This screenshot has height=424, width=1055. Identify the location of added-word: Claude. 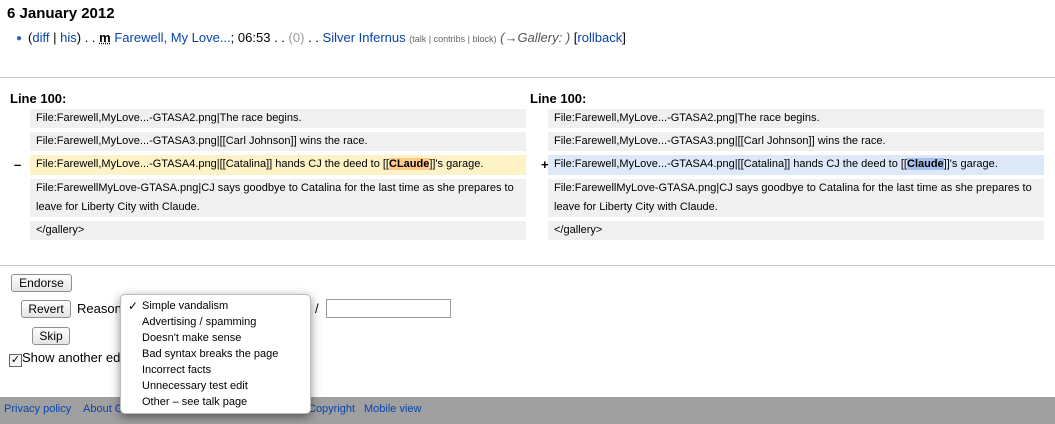
(925, 164).